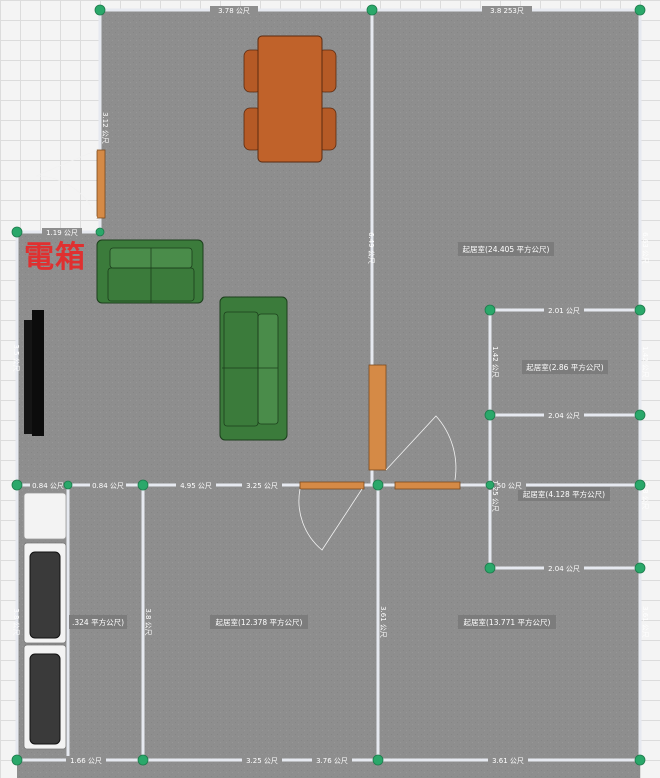 Image resolution: width=660 pixels, height=778 pixels. What do you see at coordinates (55, 257) in the screenshot?
I see `electric-box-annotation: 電箱` at bounding box center [55, 257].